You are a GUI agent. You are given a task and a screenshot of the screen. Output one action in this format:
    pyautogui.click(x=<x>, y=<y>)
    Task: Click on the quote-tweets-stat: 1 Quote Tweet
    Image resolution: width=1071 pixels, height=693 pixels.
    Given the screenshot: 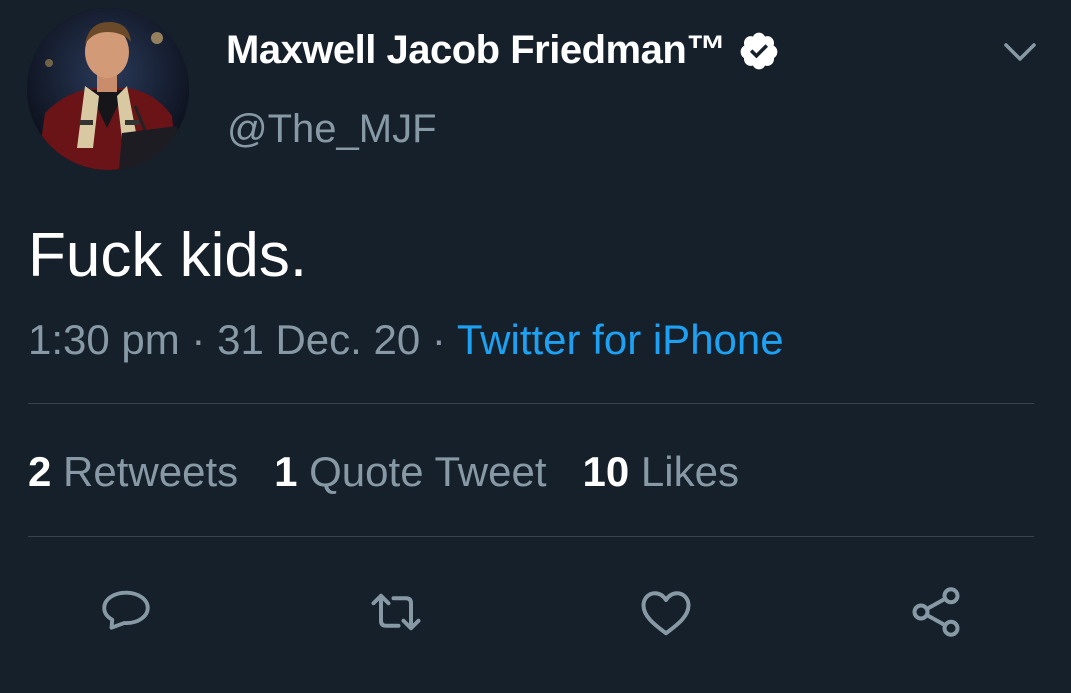 What is the action you would take?
    pyautogui.click(x=410, y=472)
    